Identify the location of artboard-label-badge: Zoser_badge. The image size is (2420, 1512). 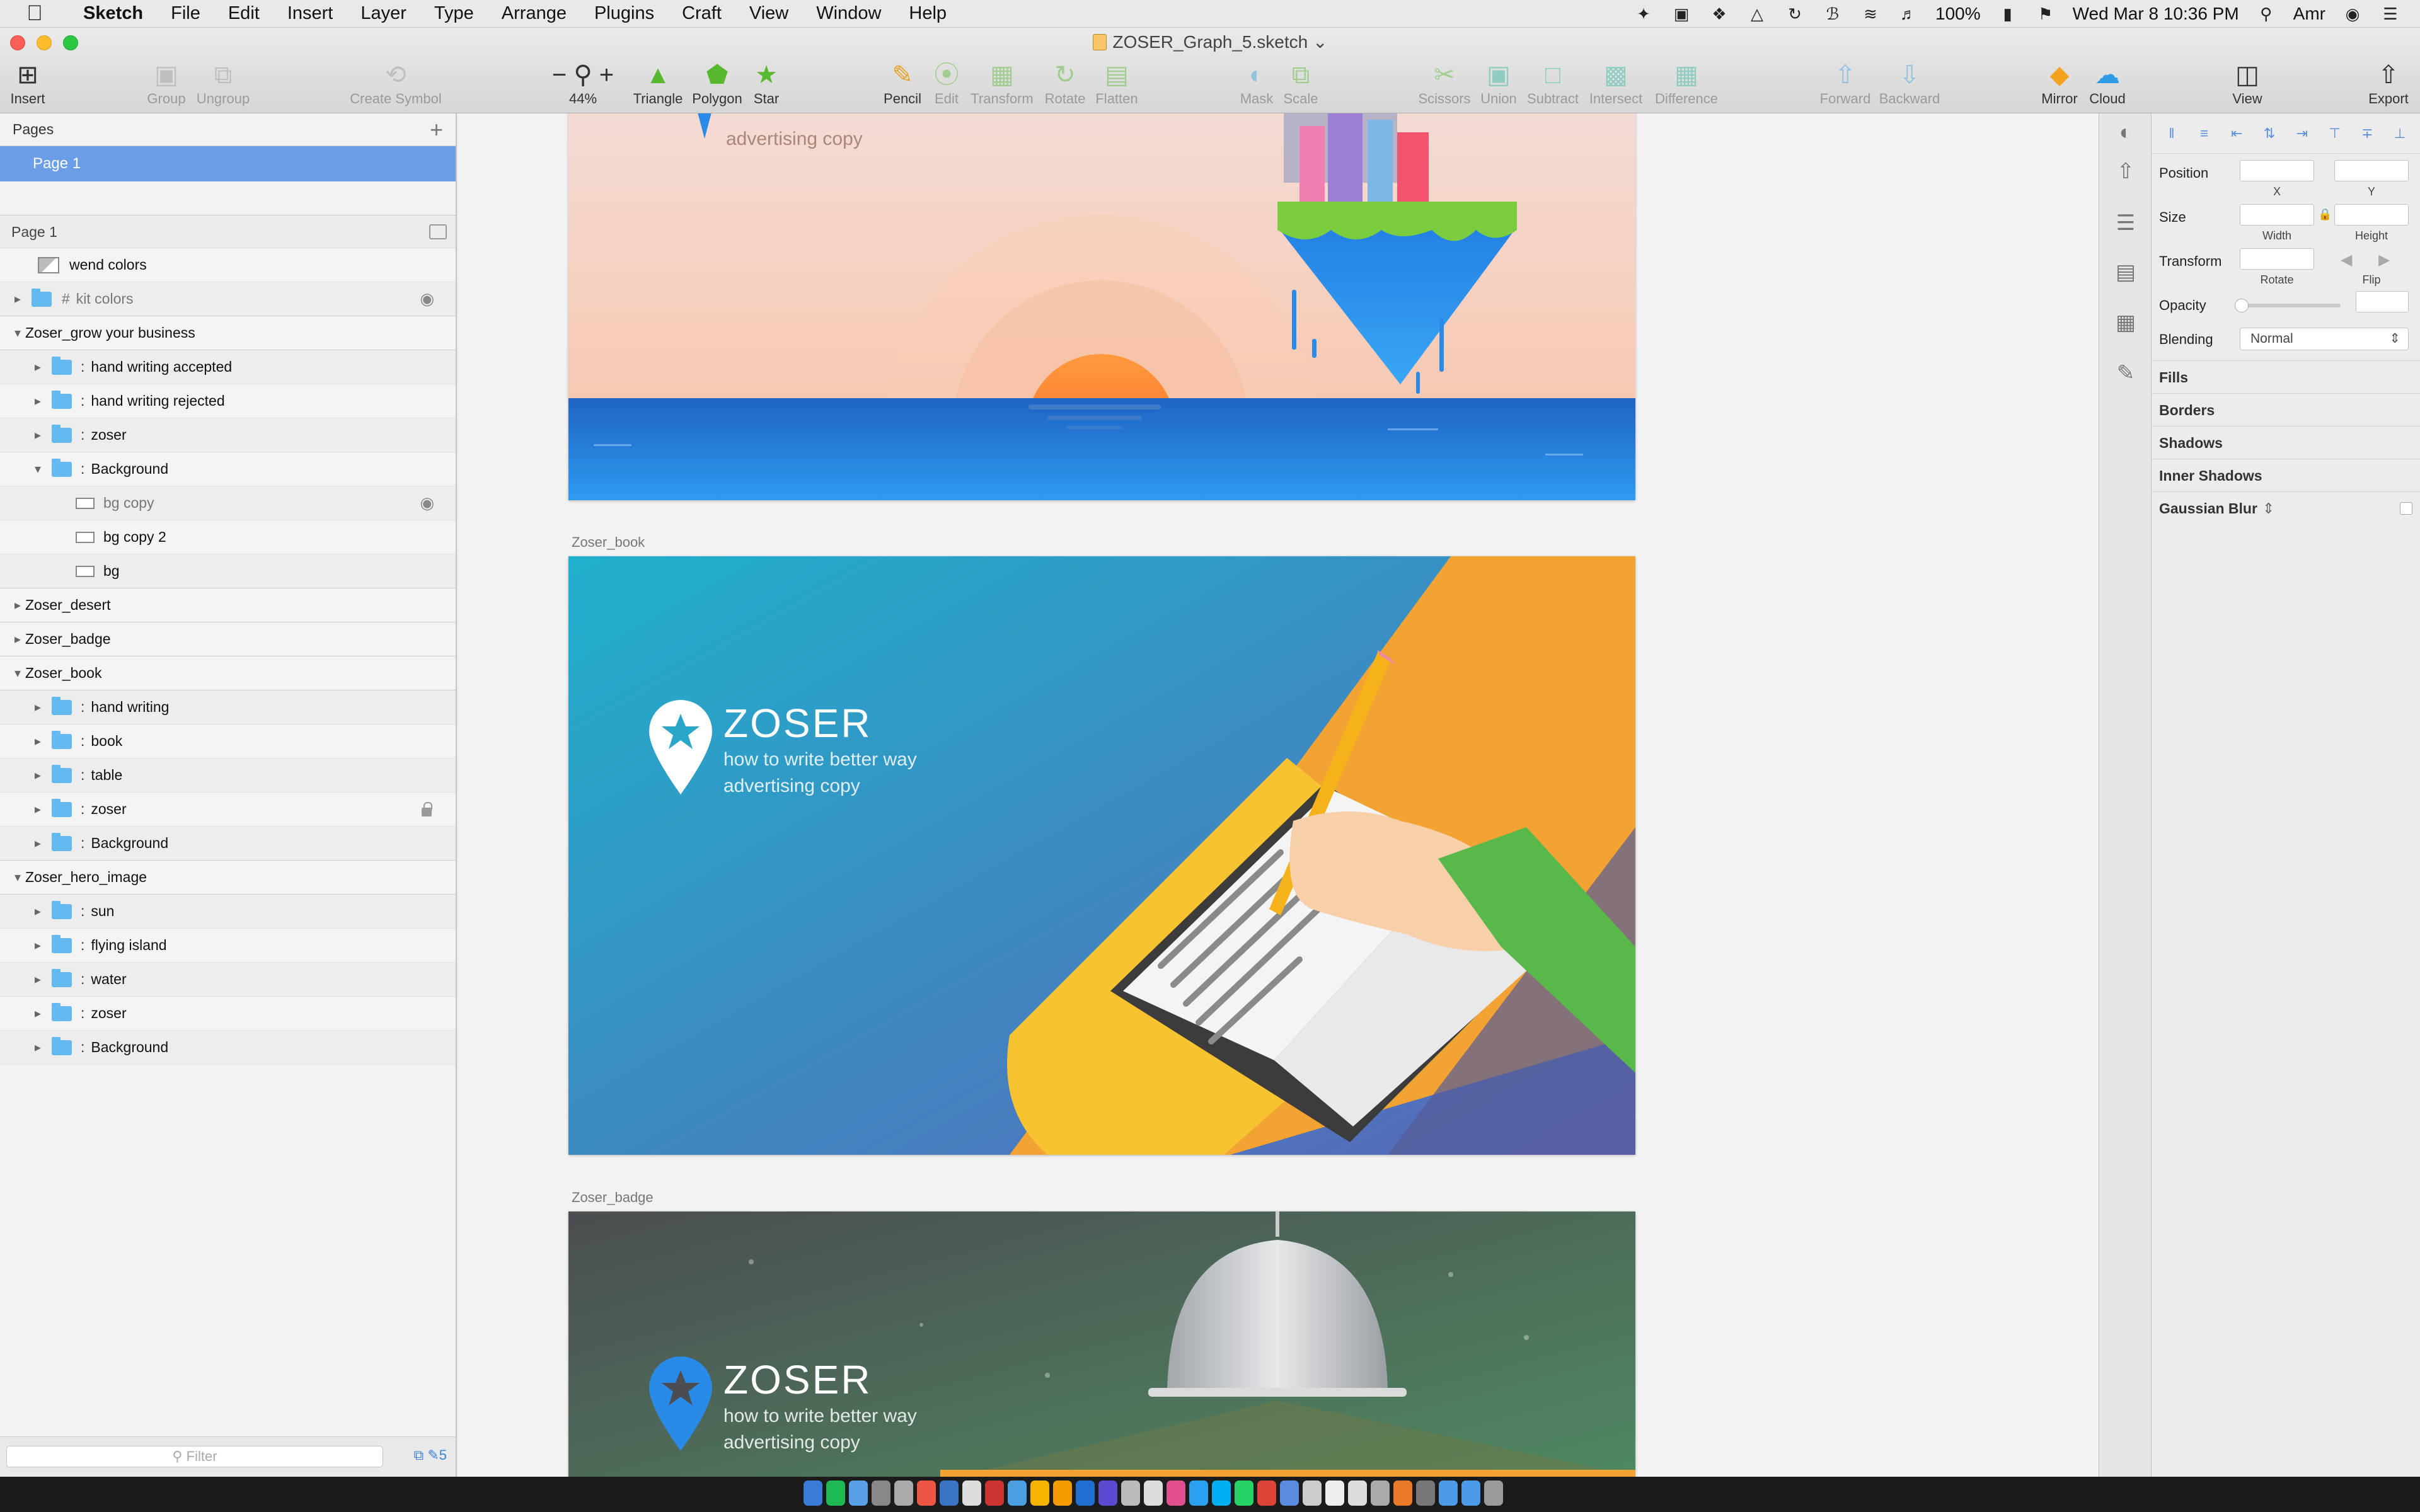
(613, 1197).